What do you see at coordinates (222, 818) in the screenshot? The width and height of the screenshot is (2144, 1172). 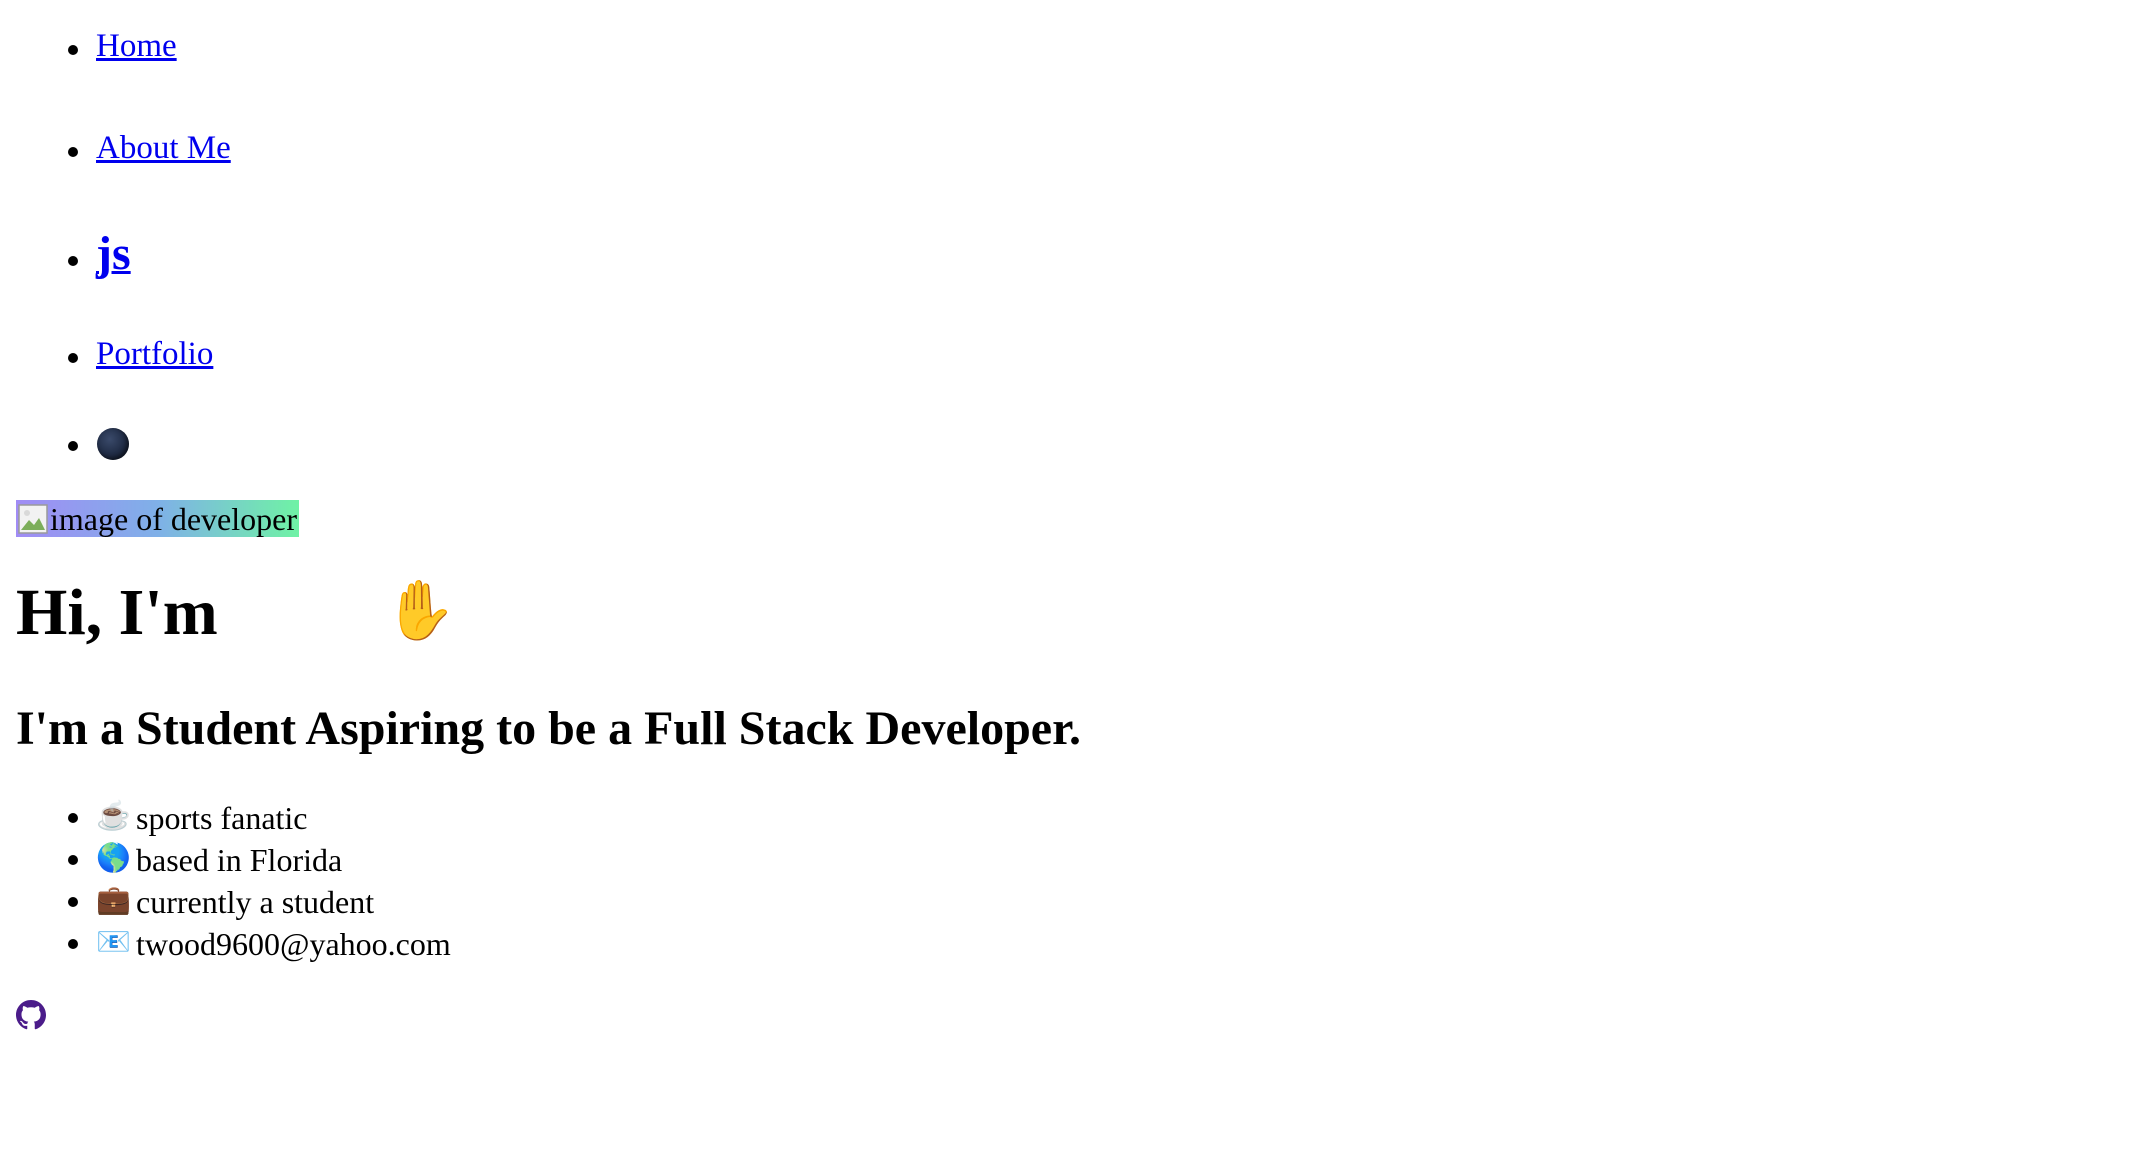 I see `info-text: sports fanatic` at bounding box center [222, 818].